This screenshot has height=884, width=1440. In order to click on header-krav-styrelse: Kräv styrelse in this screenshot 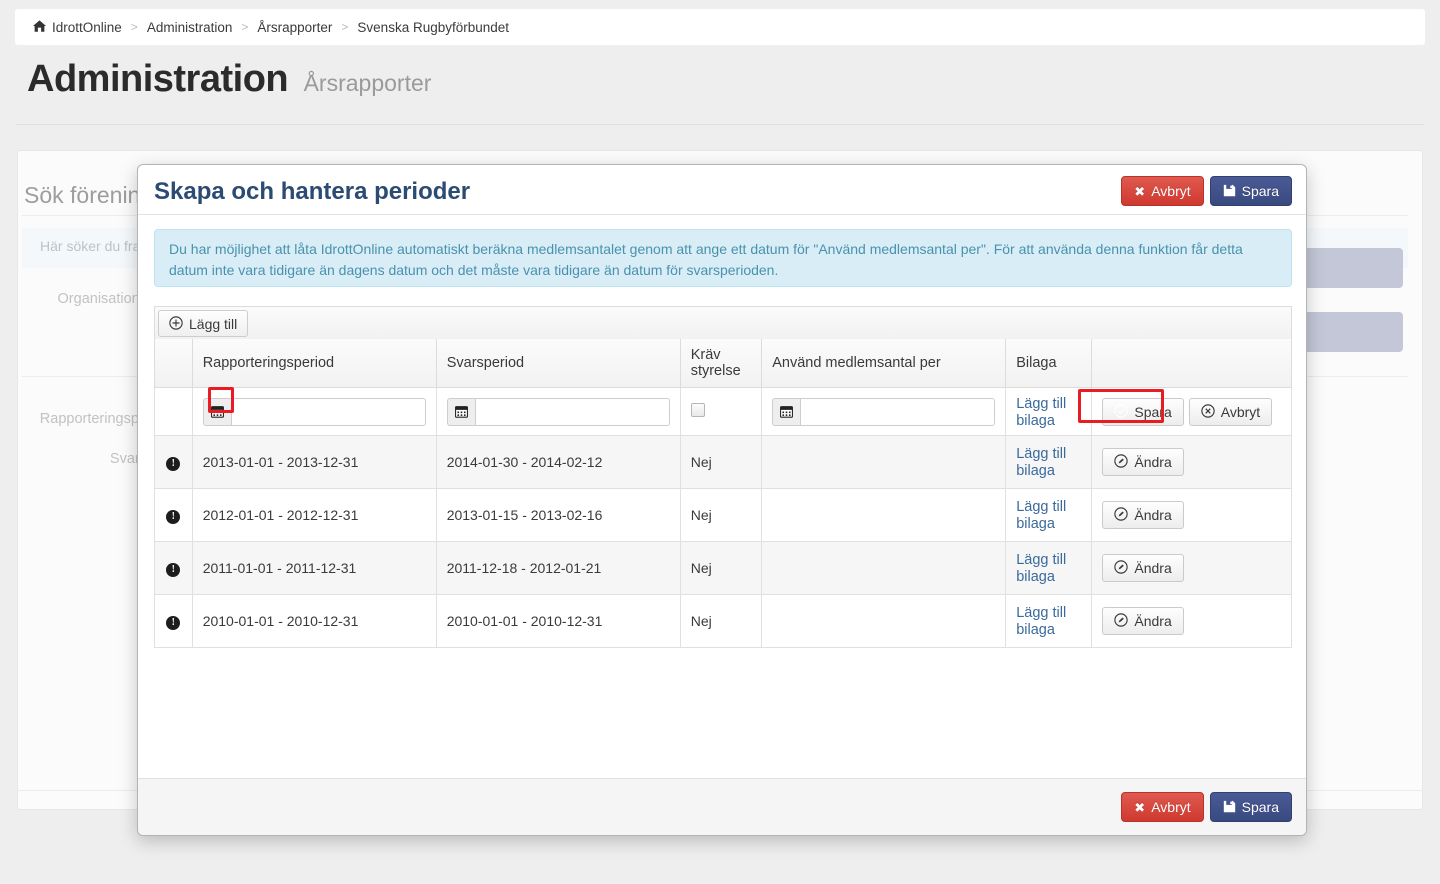, I will do `click(721, 363)`.